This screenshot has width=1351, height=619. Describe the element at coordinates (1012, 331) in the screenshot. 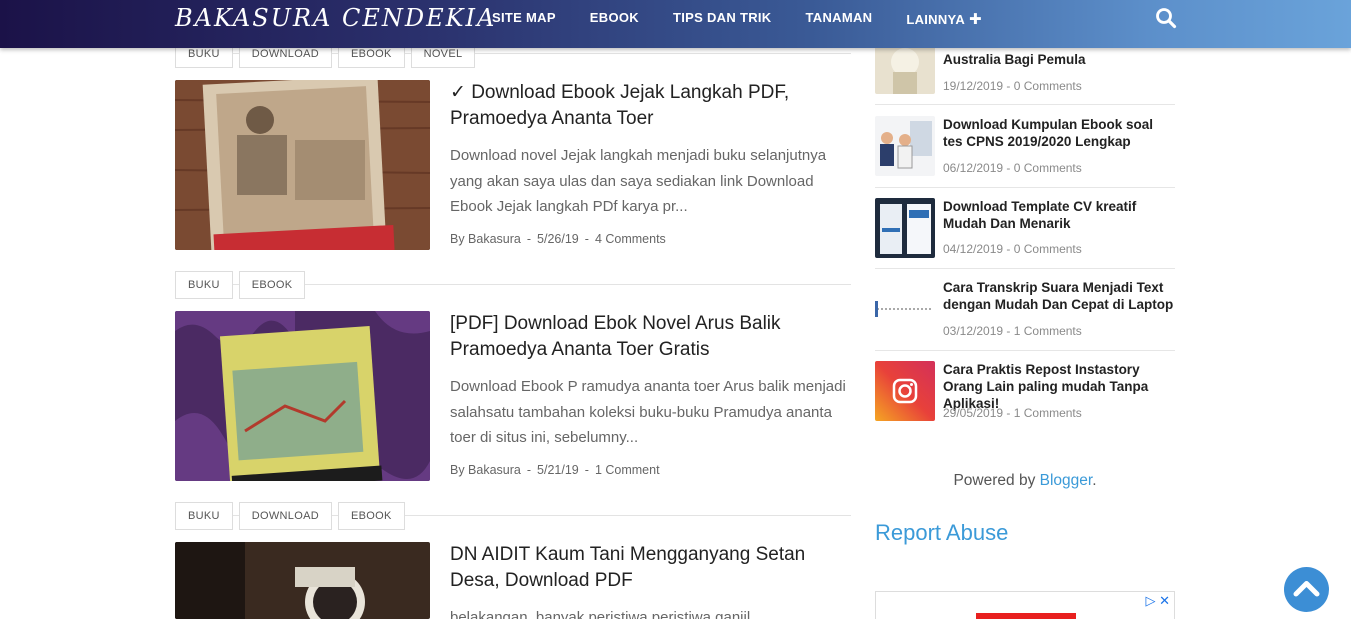

I see `sidebar-post-meta: 03/12/2019 - 1 Comments` at that location.